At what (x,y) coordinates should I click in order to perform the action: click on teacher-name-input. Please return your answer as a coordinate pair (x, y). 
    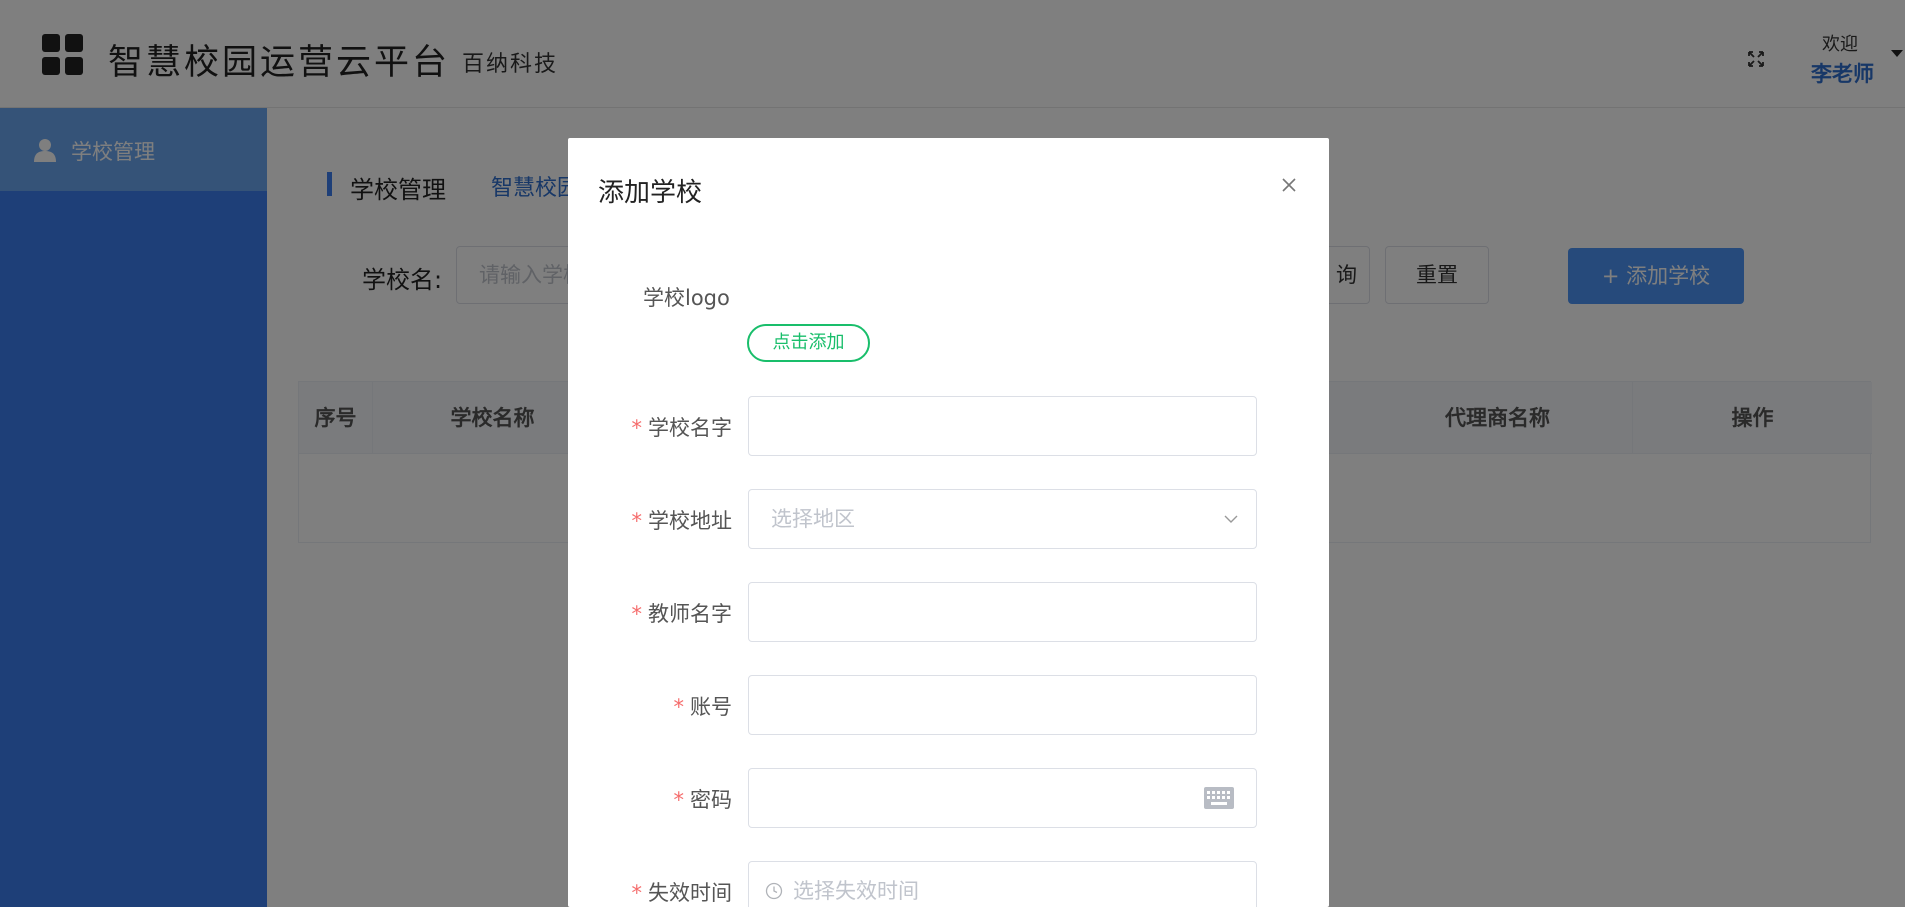
    Looking at the image, I should click on (1002, 612).